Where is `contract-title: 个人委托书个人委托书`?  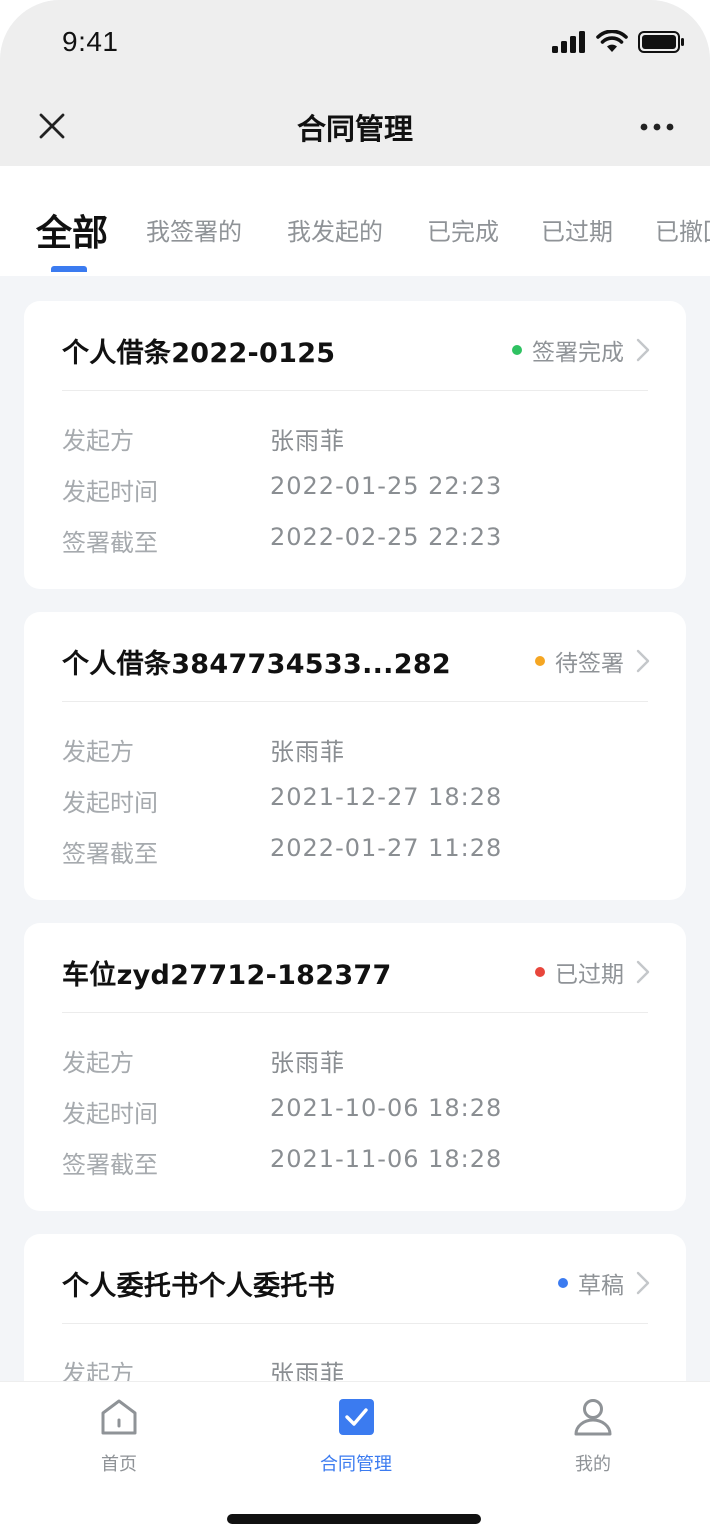 contract-title: 个人委托书个人委托书 is located at coordinates (198, 1286).